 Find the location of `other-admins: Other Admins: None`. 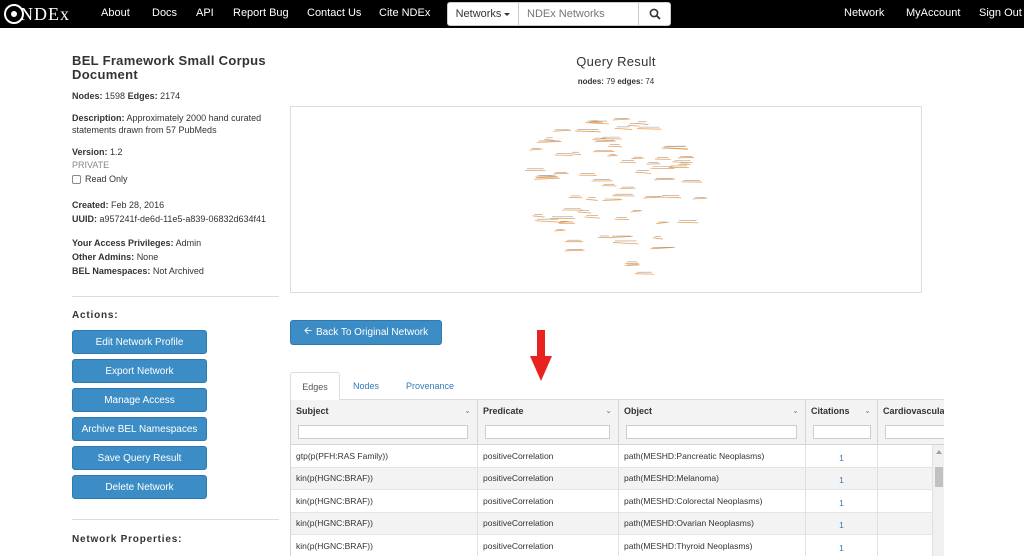

other-admins: Other Admins: None is located at coordinates (176, 257).